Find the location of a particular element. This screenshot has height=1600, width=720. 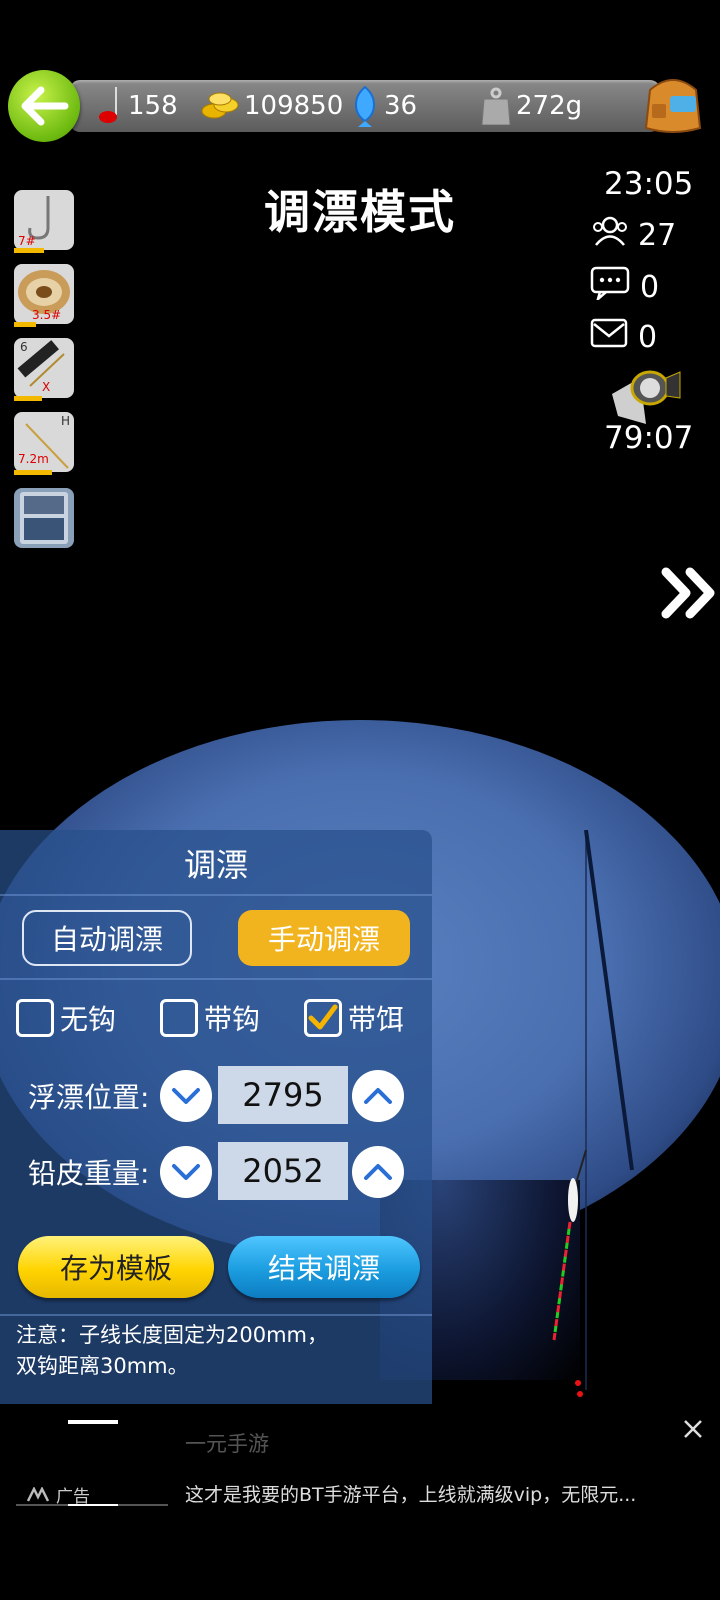

option-with-bait: 带饵 is located at coordinates (354, 1018).